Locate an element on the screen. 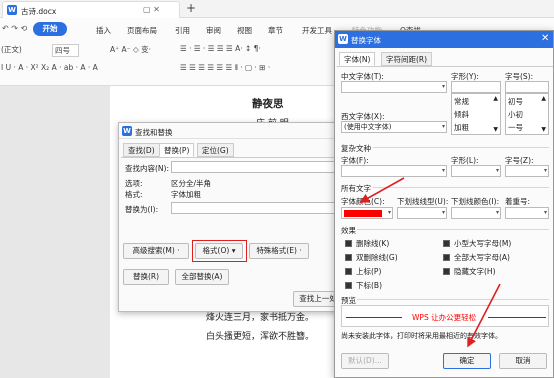  arrow-to-font-color is located at coordinates (382, 190).